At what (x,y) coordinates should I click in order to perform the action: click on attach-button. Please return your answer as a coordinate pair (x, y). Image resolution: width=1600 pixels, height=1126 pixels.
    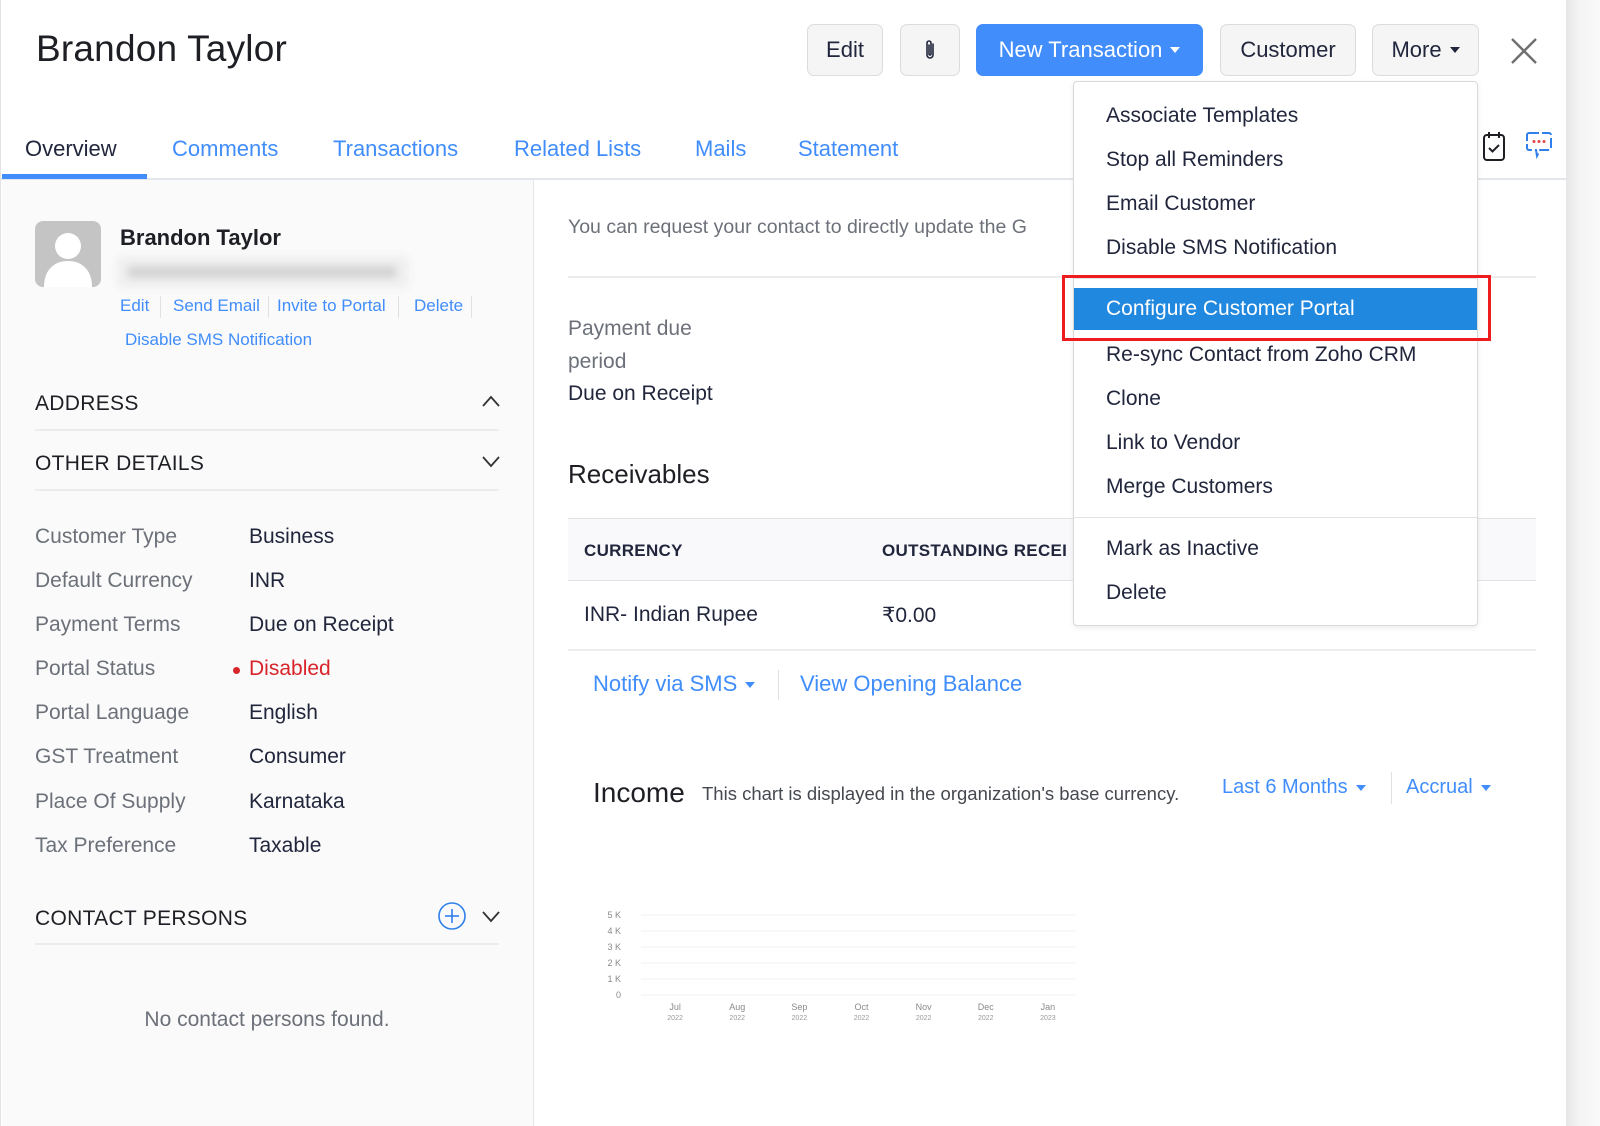
    Looking at the image, I should click on (930, 50).